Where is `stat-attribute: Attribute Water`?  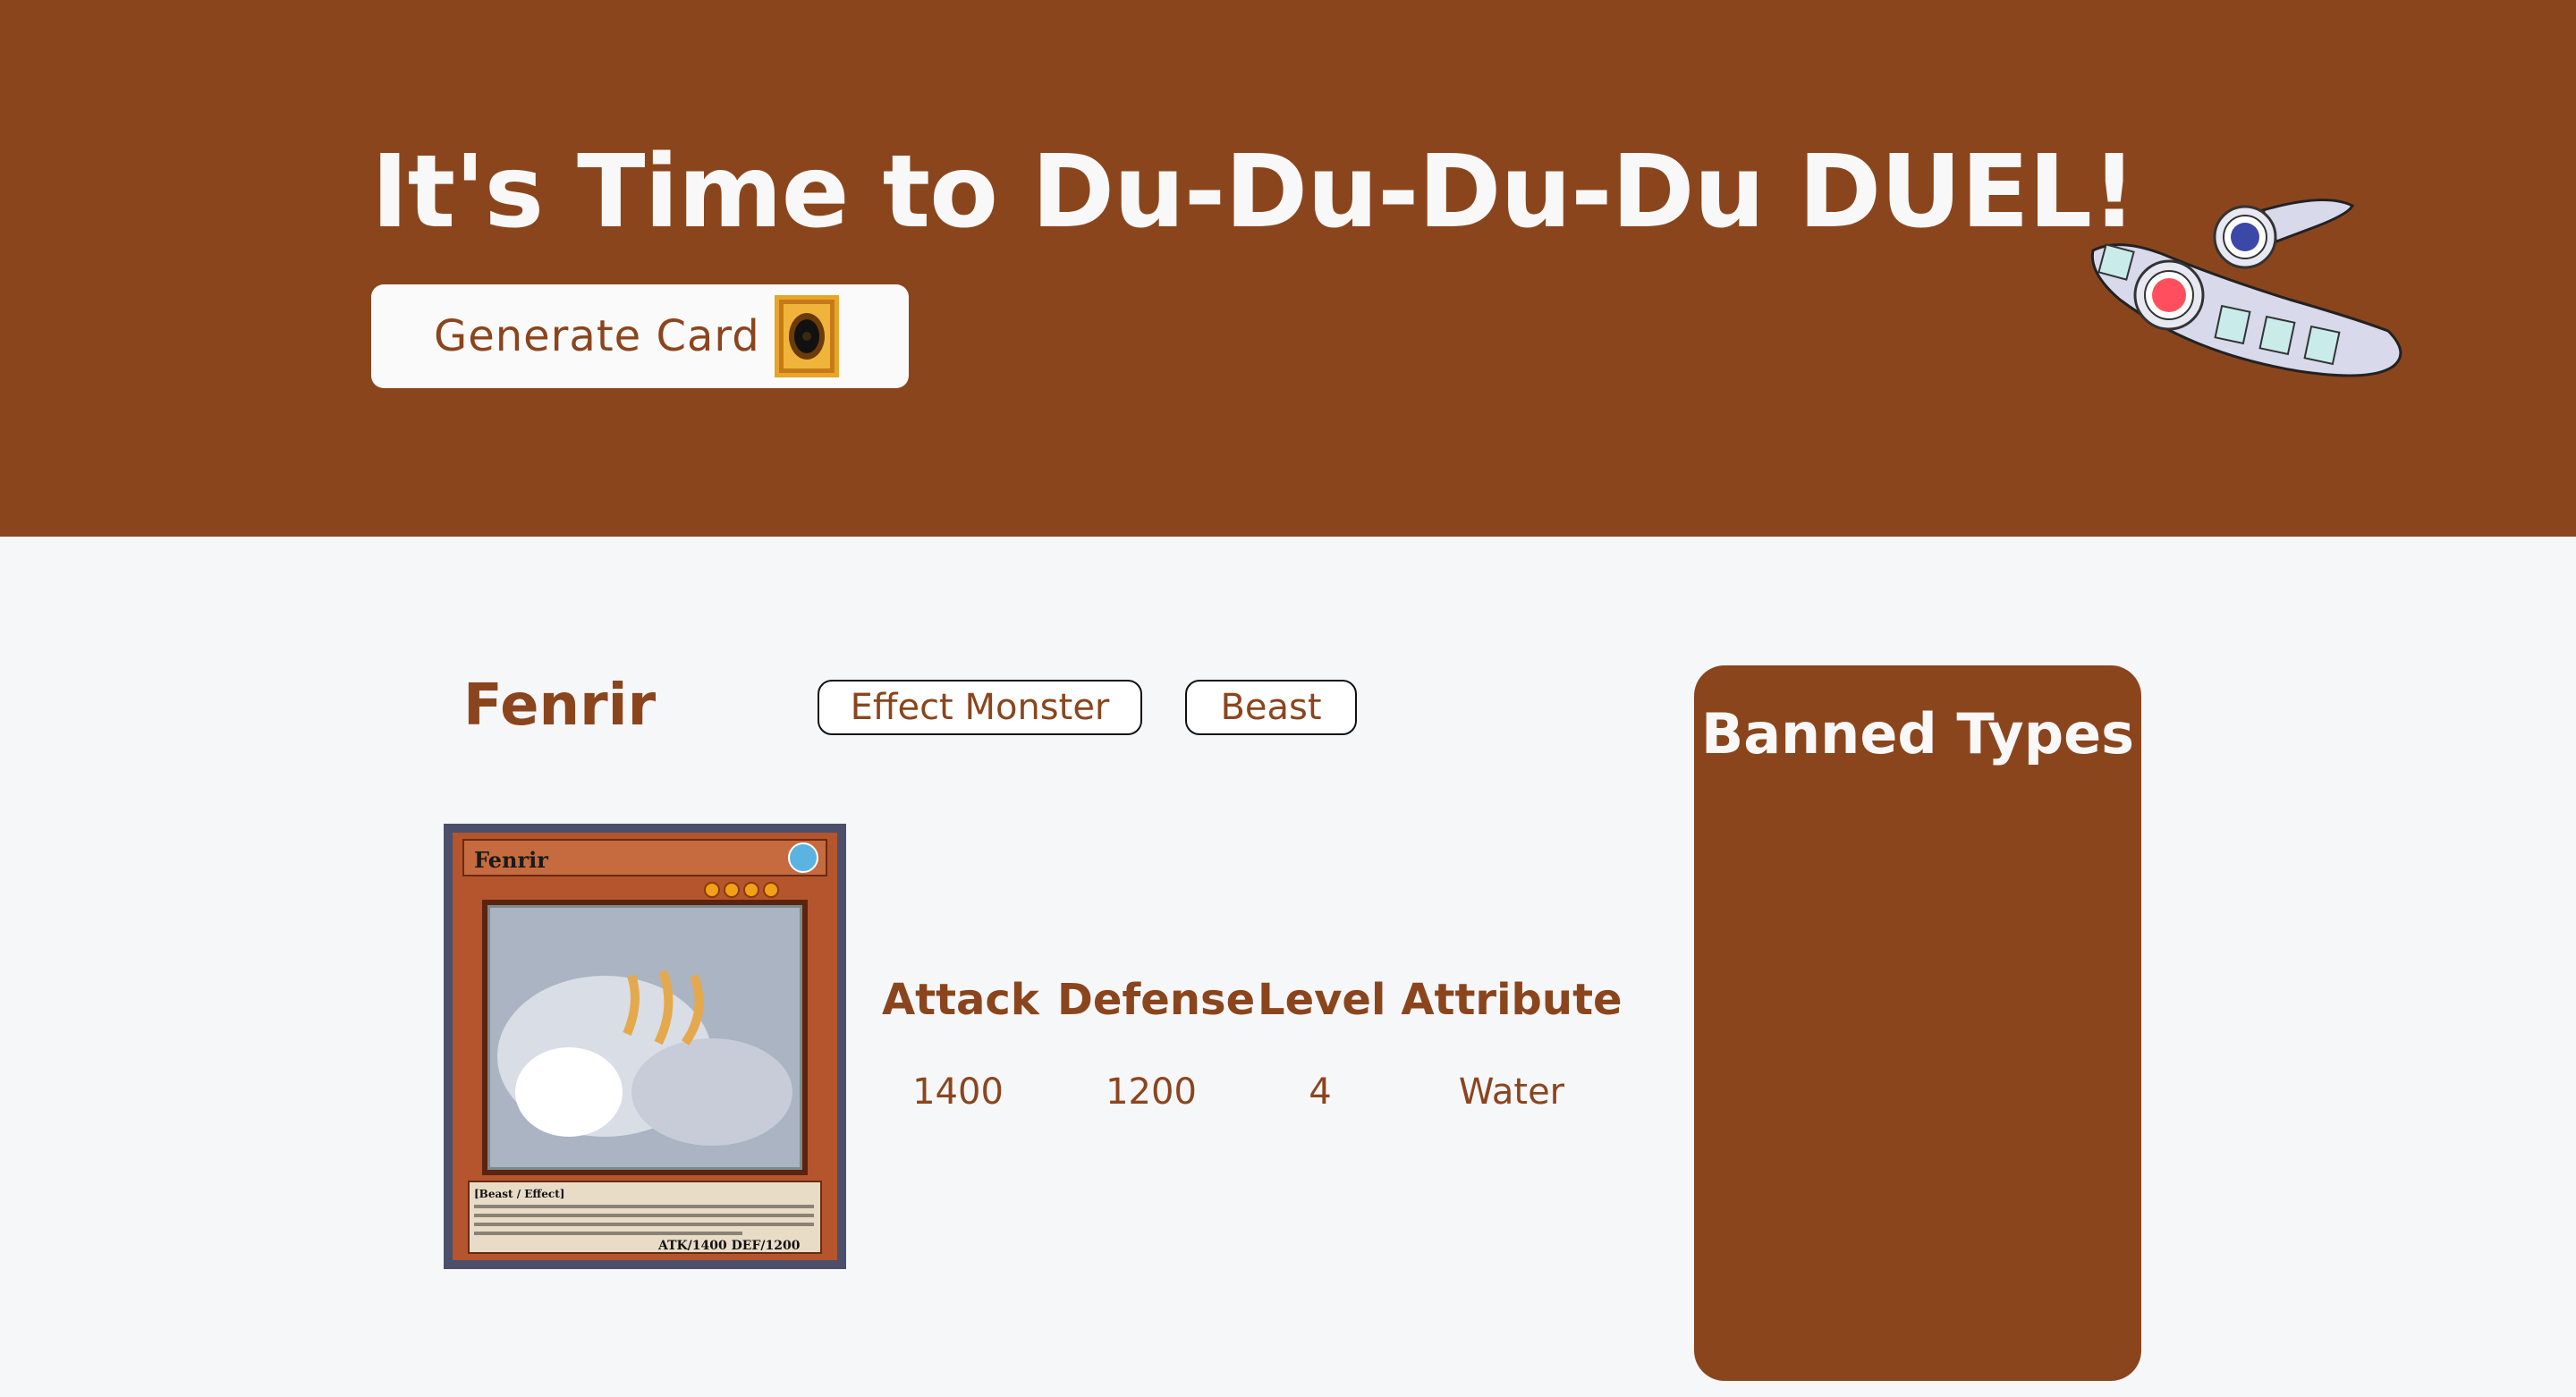
stat-attribute: Attribute Water is located at coordinates (1511, 1044).